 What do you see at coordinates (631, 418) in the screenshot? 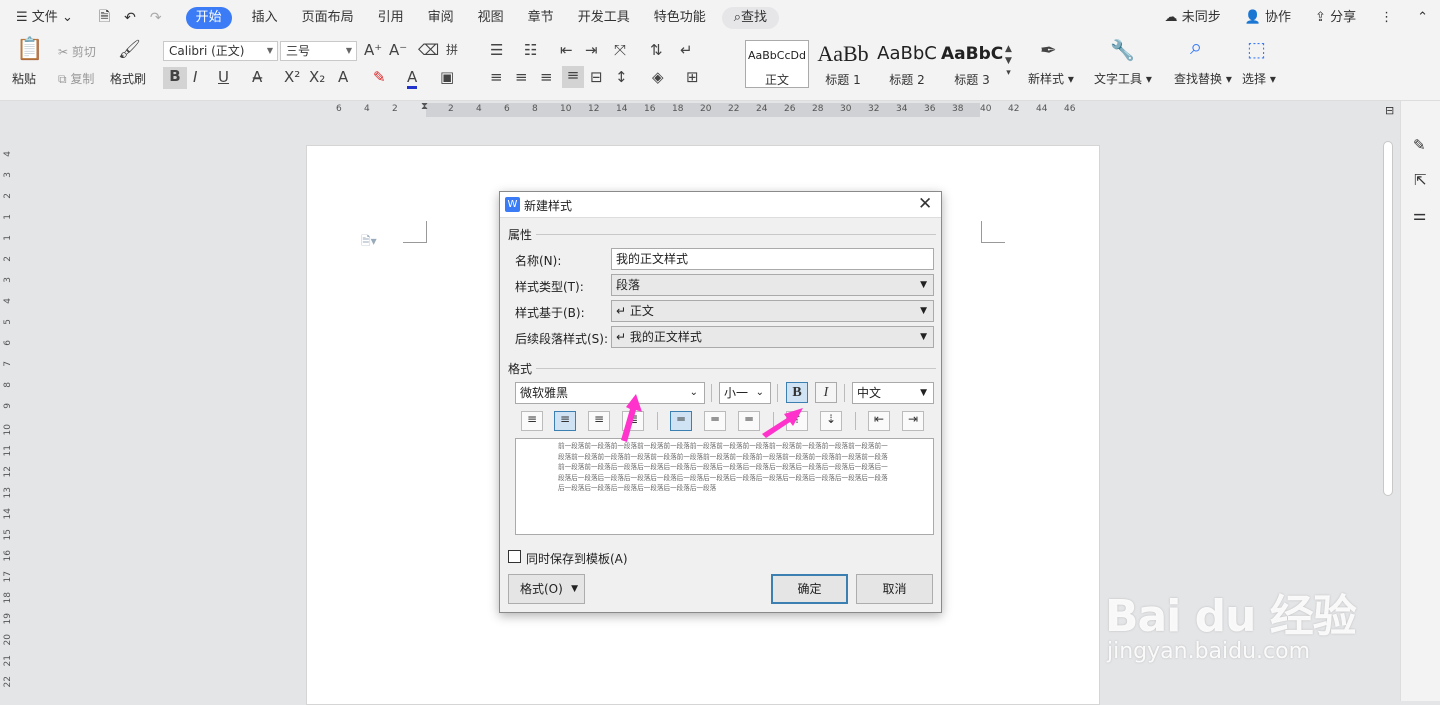
I see `arrow-to-font` at bounding box center [631, 418].